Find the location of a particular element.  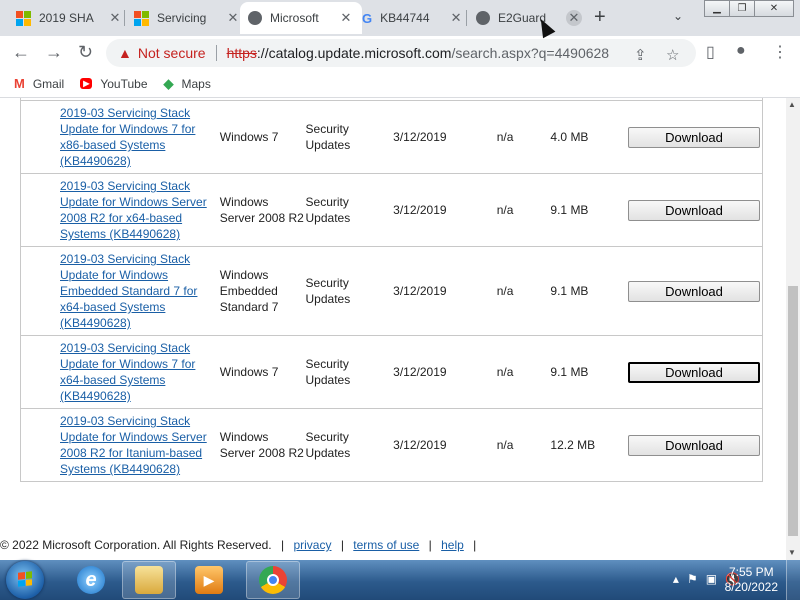

internet-explorer-icon: e is located at coordinates (91, 580).